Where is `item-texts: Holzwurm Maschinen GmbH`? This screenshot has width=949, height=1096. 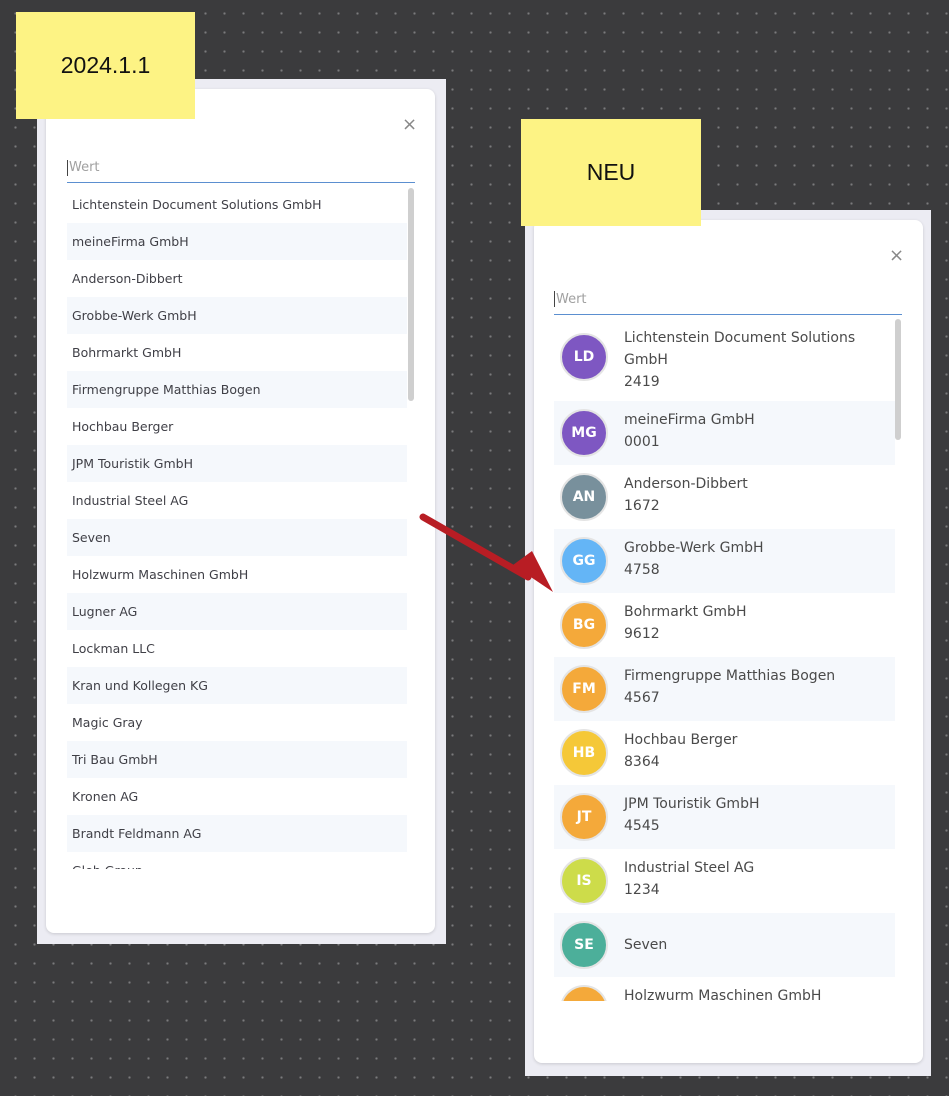 item-texts: Holzwurm Maschinen GmbH is located at coordinates (722, 993).